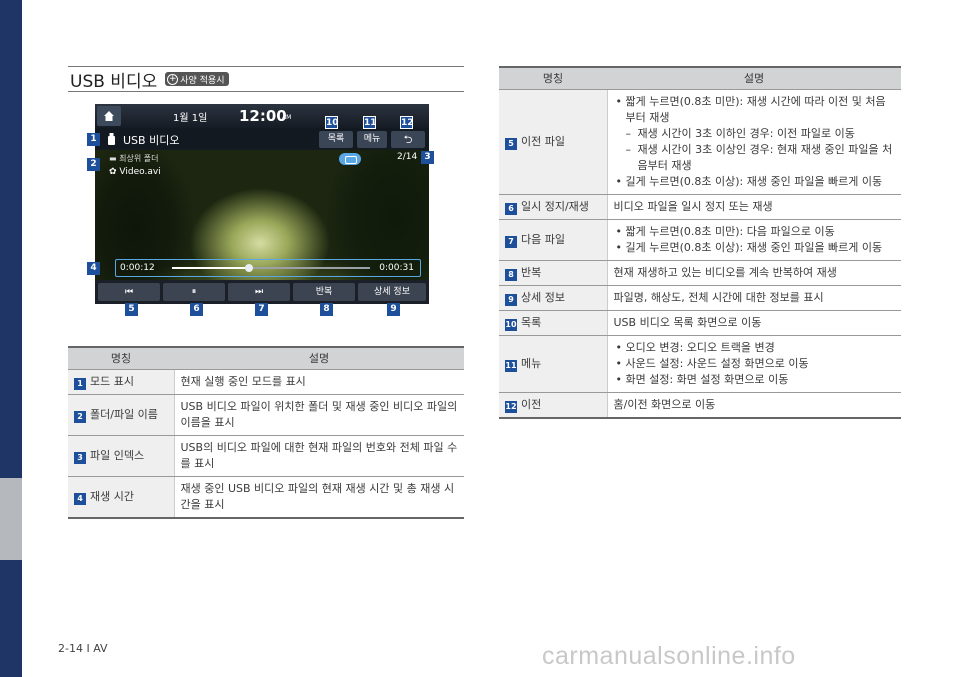 The image size is (960, 677). What do you see at coordinates (511, 241) in the screenshot?
I see `row-number: 7` at bounding box center [511, 241].